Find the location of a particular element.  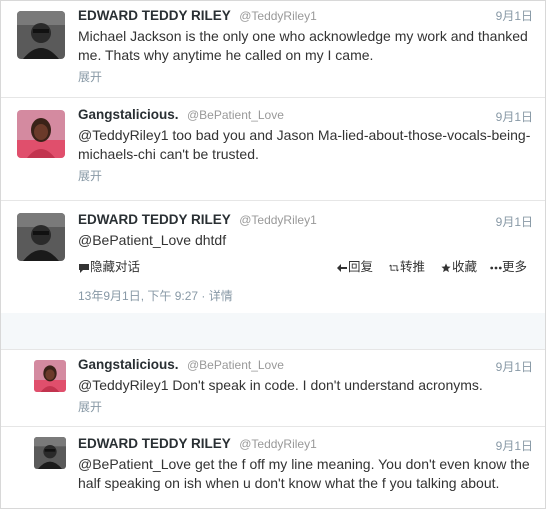

conversation-divider is located at coordinates (273, 331).